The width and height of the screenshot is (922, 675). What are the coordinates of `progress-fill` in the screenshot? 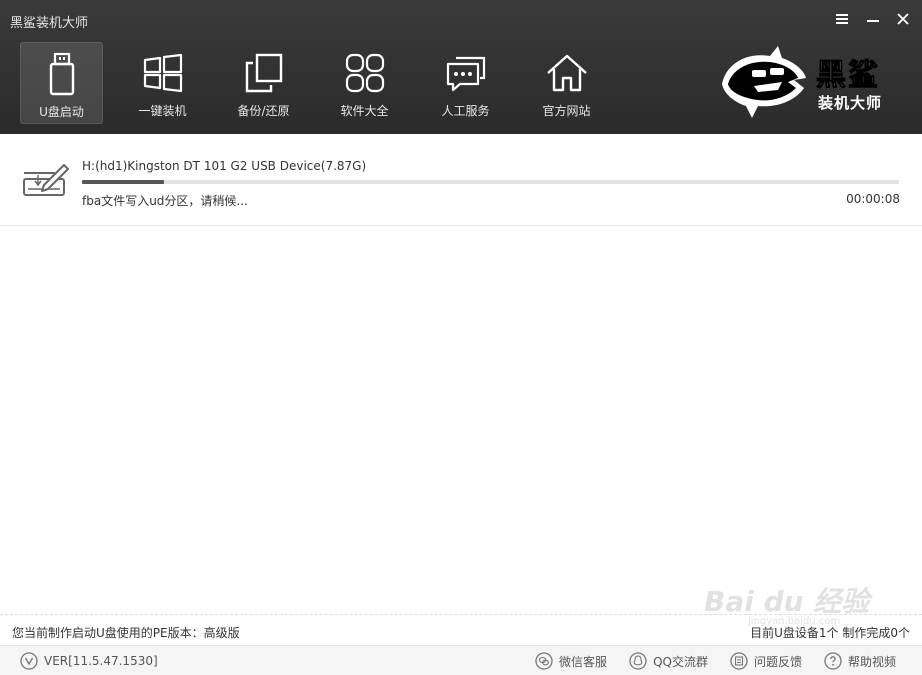 It's located at (123, 182).